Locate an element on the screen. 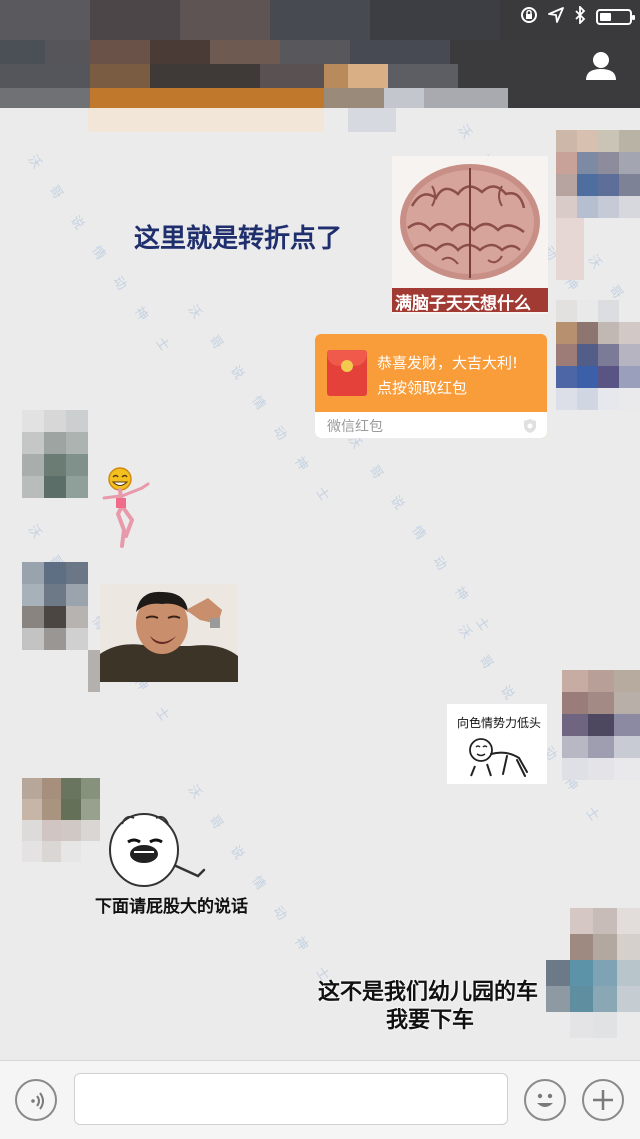  bluetooth-icon is located at coordinates (580, 16).